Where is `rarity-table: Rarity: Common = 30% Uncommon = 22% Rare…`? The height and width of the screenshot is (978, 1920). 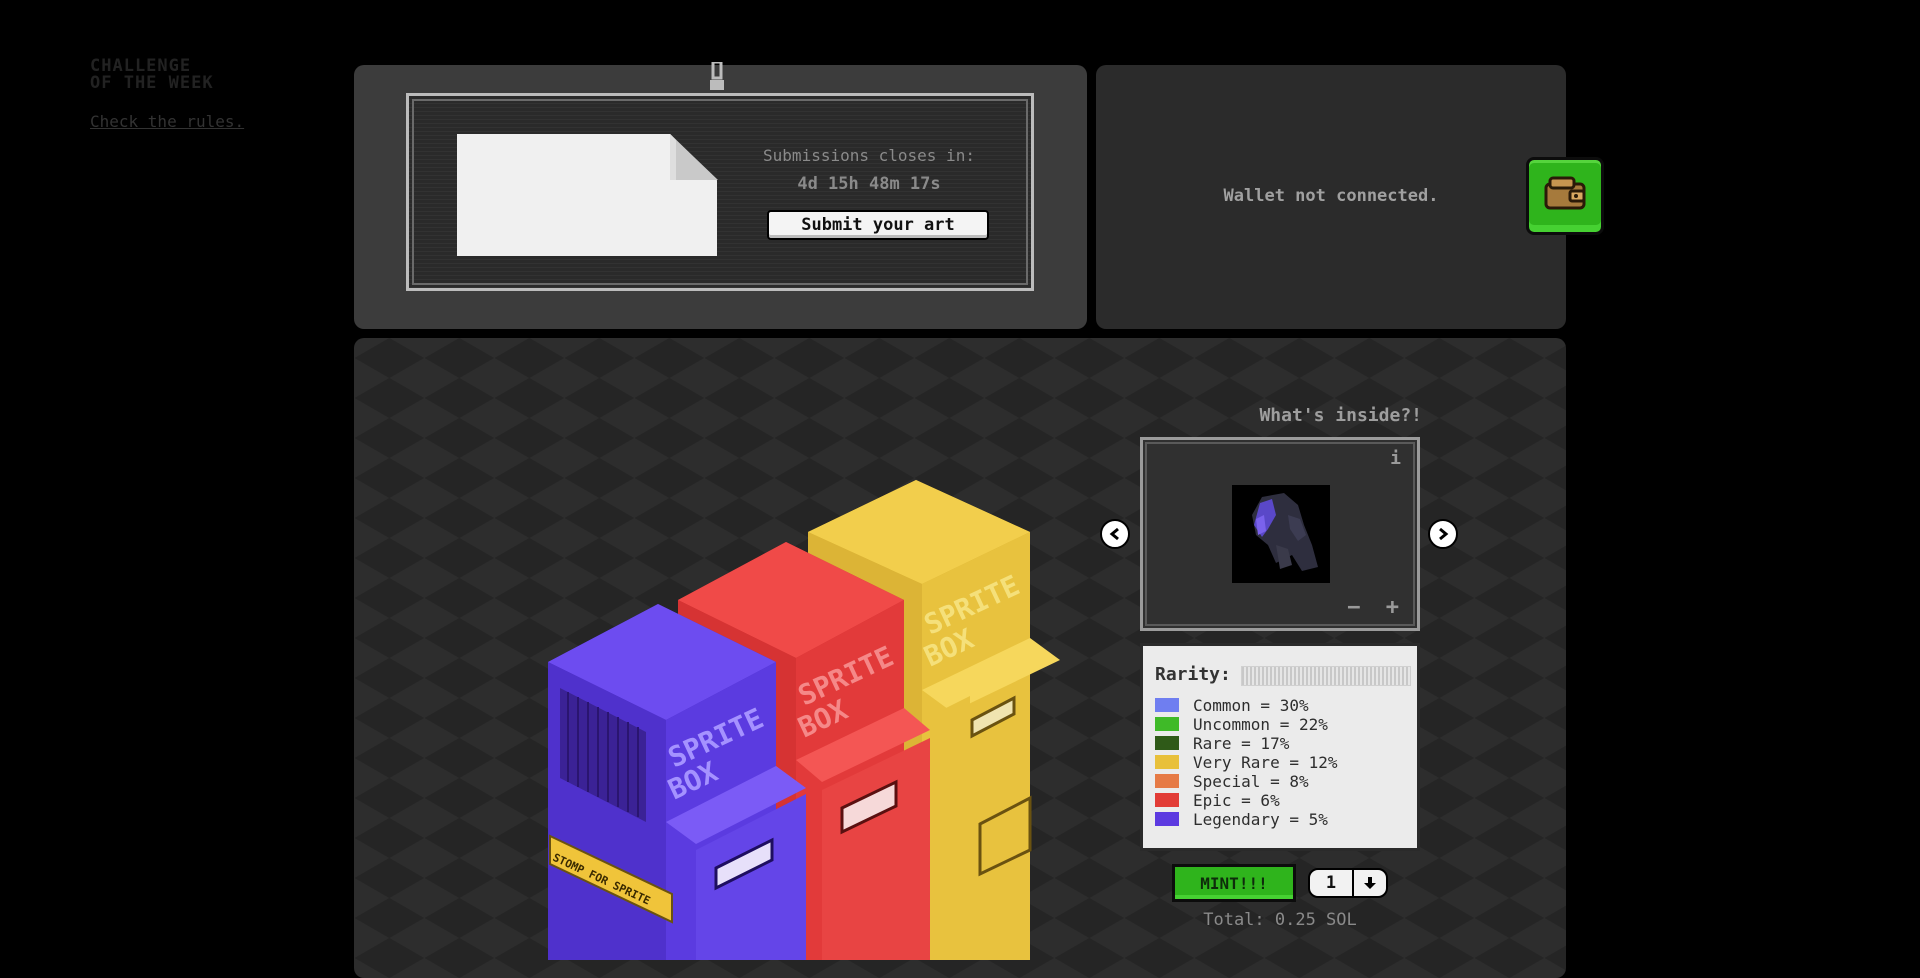 rarity-table: Rarity: Common = 30% Uncommon = 22% Rare… is located at coordinates (1280, 747).